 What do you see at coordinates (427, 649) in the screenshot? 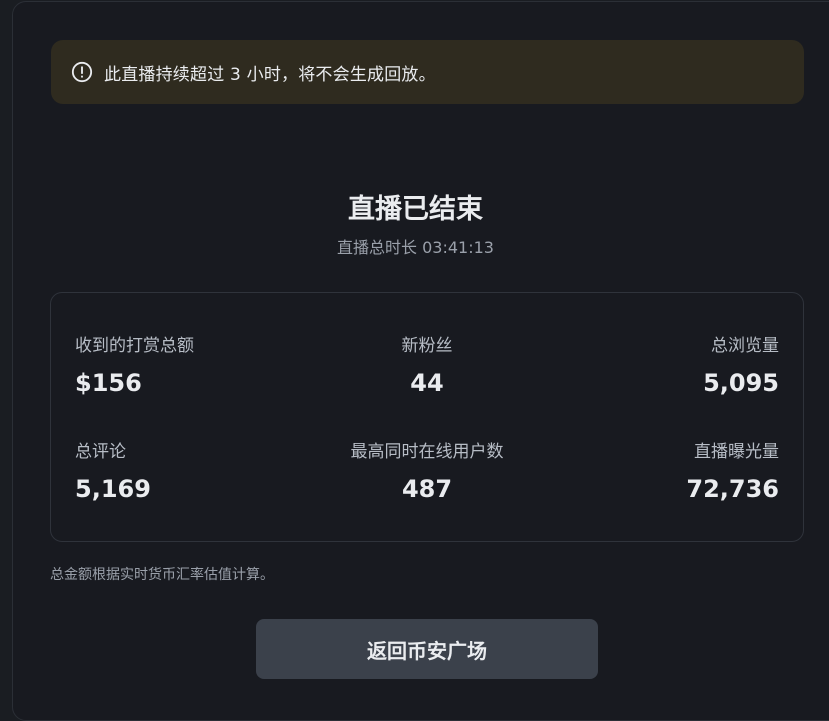
I see `back-to-square-button: 返回币安广场` at bounding box center [427, 649].